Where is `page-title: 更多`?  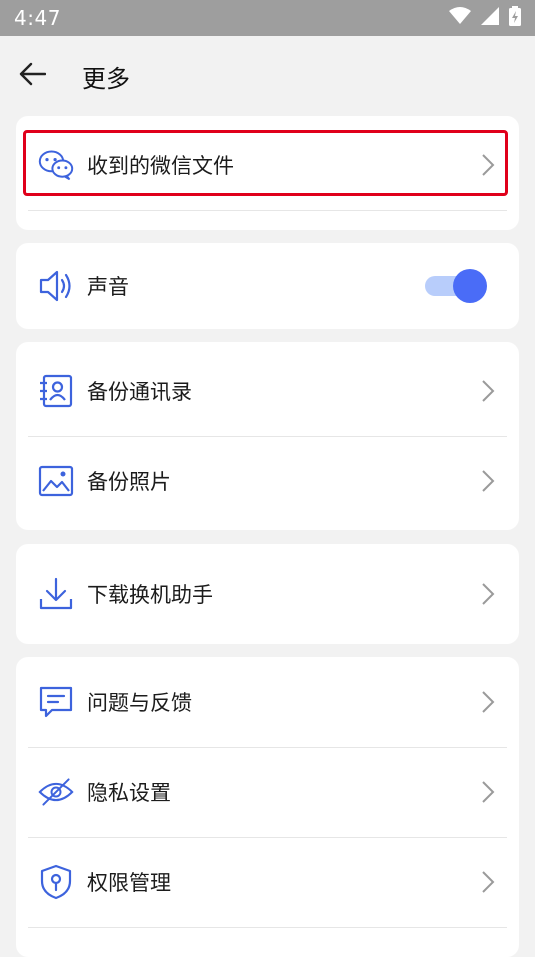
page-title: 更多 is located at coordinates (106, 78).